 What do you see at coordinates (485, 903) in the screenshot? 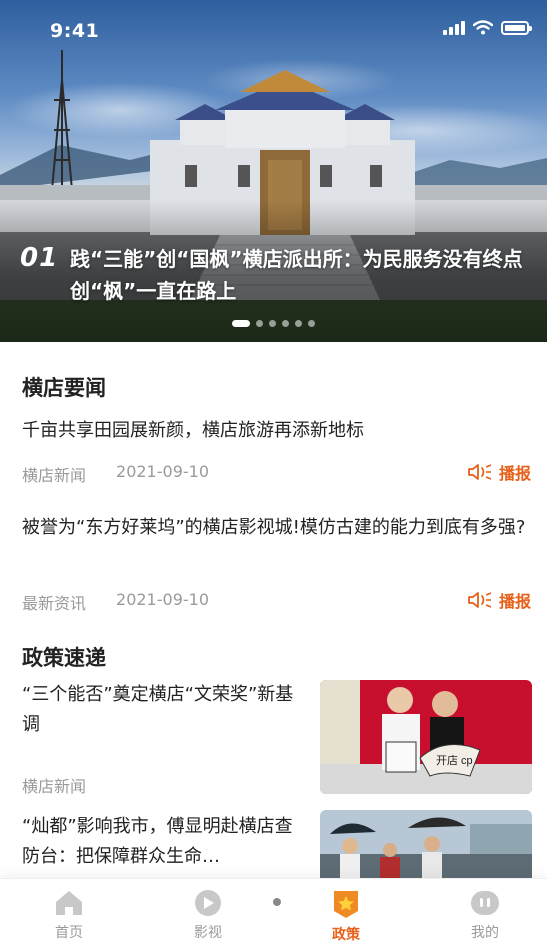
I see `profile-icon` at bounding box center [485, 903].